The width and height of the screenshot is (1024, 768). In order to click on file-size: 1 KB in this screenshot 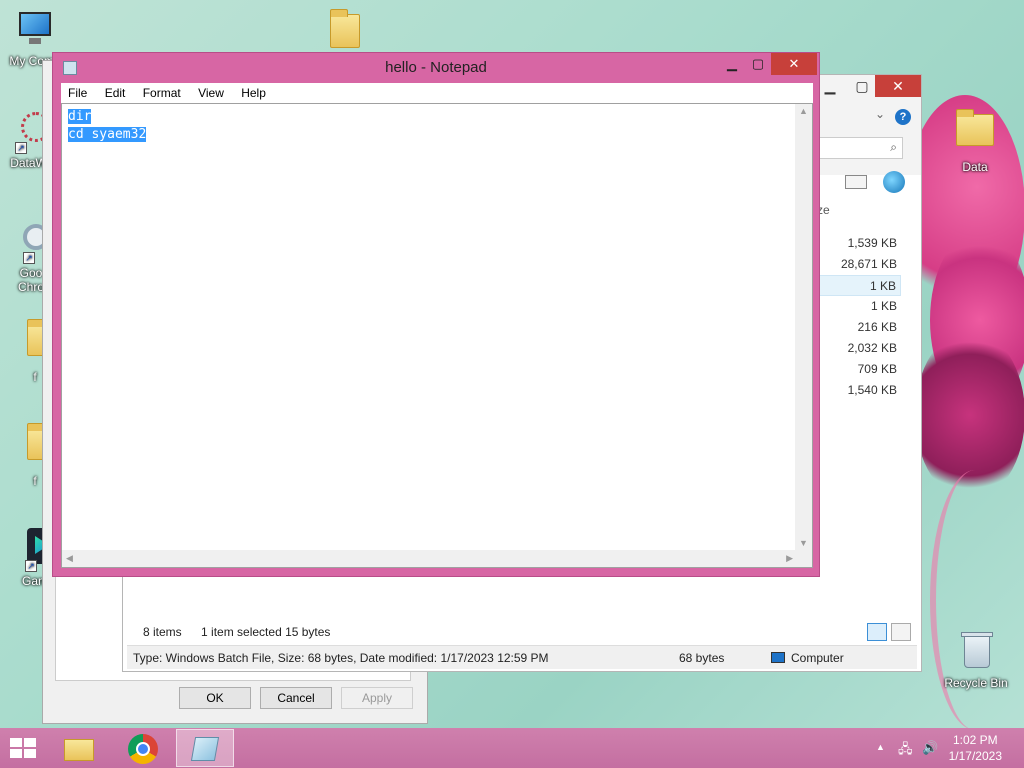, I will do `click(883, 306)`.